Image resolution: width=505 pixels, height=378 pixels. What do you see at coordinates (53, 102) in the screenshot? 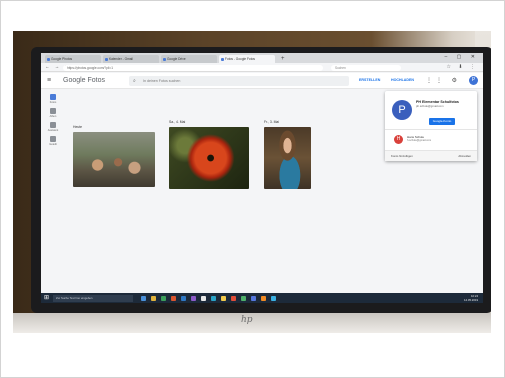
I see `sidebar-label: Fotos` at bounding box center [53, 102].